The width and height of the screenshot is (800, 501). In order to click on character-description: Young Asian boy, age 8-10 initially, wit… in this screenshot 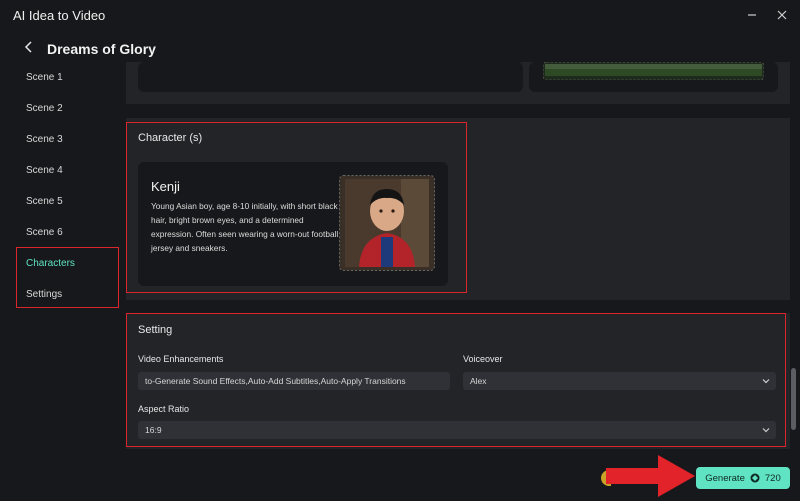, I will do `click(245, 227)`.